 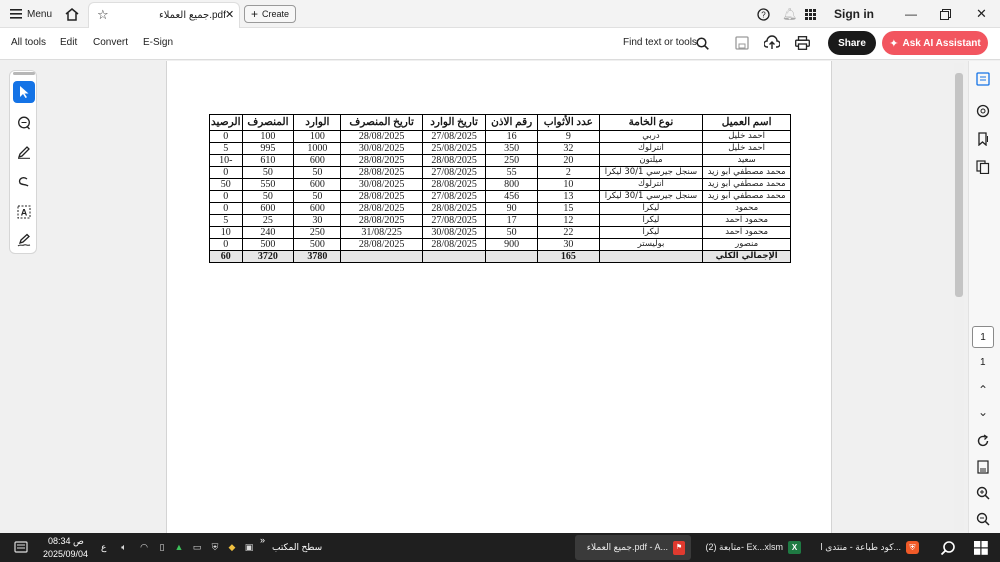 What do you see at coordinates (381, 122) in the screenshot?
I see `header-outgoing-date: تاريخ المنصرف` at bounding box center [381, 122].